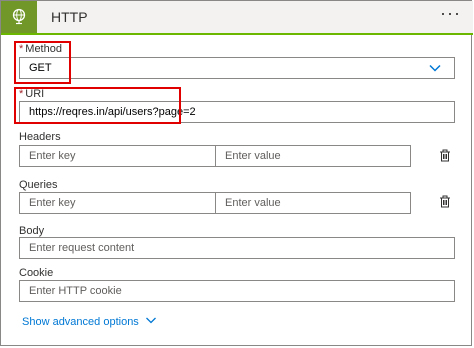 Image resolution: width=474 pixels, height=348 pixels. Describe the element at coordinates (40, 68) in the screenshot. I see `method-value: GET` at that location.